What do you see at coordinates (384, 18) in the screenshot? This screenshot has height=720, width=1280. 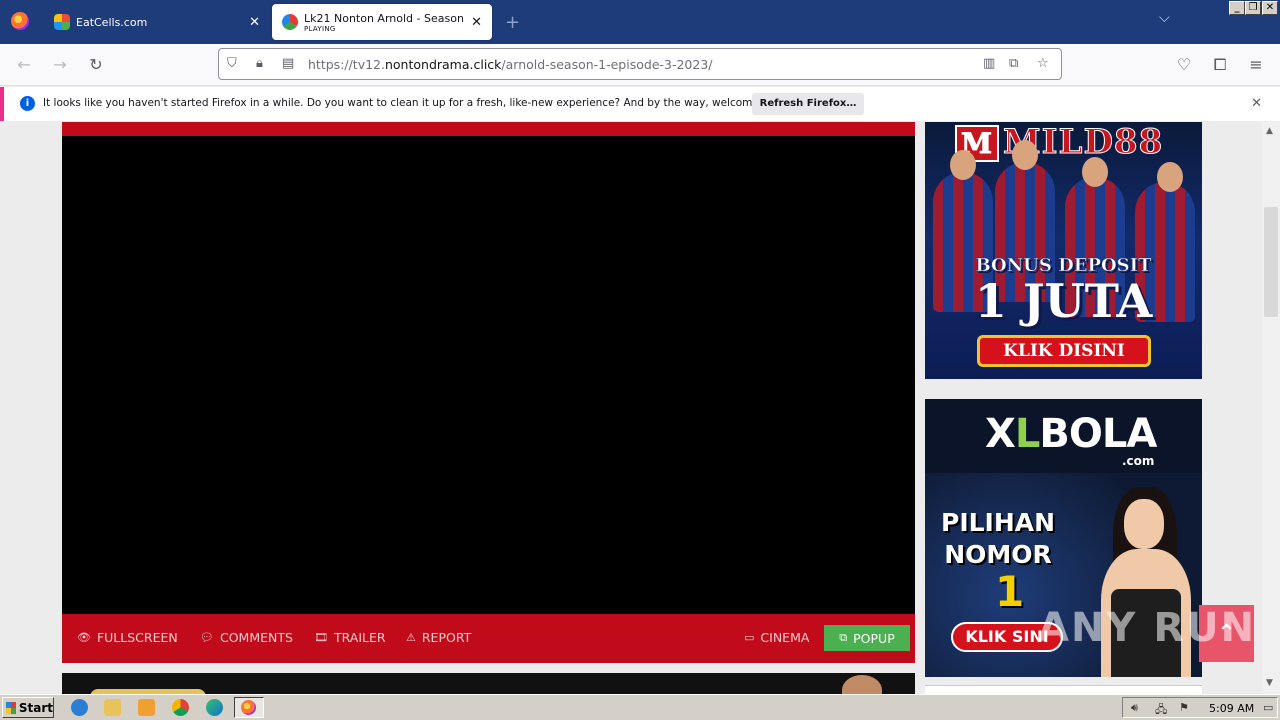 I see `tab-title: Lk21 Nonton Arnold - Season 1 Episode 3` at bounding box center [384, 18].